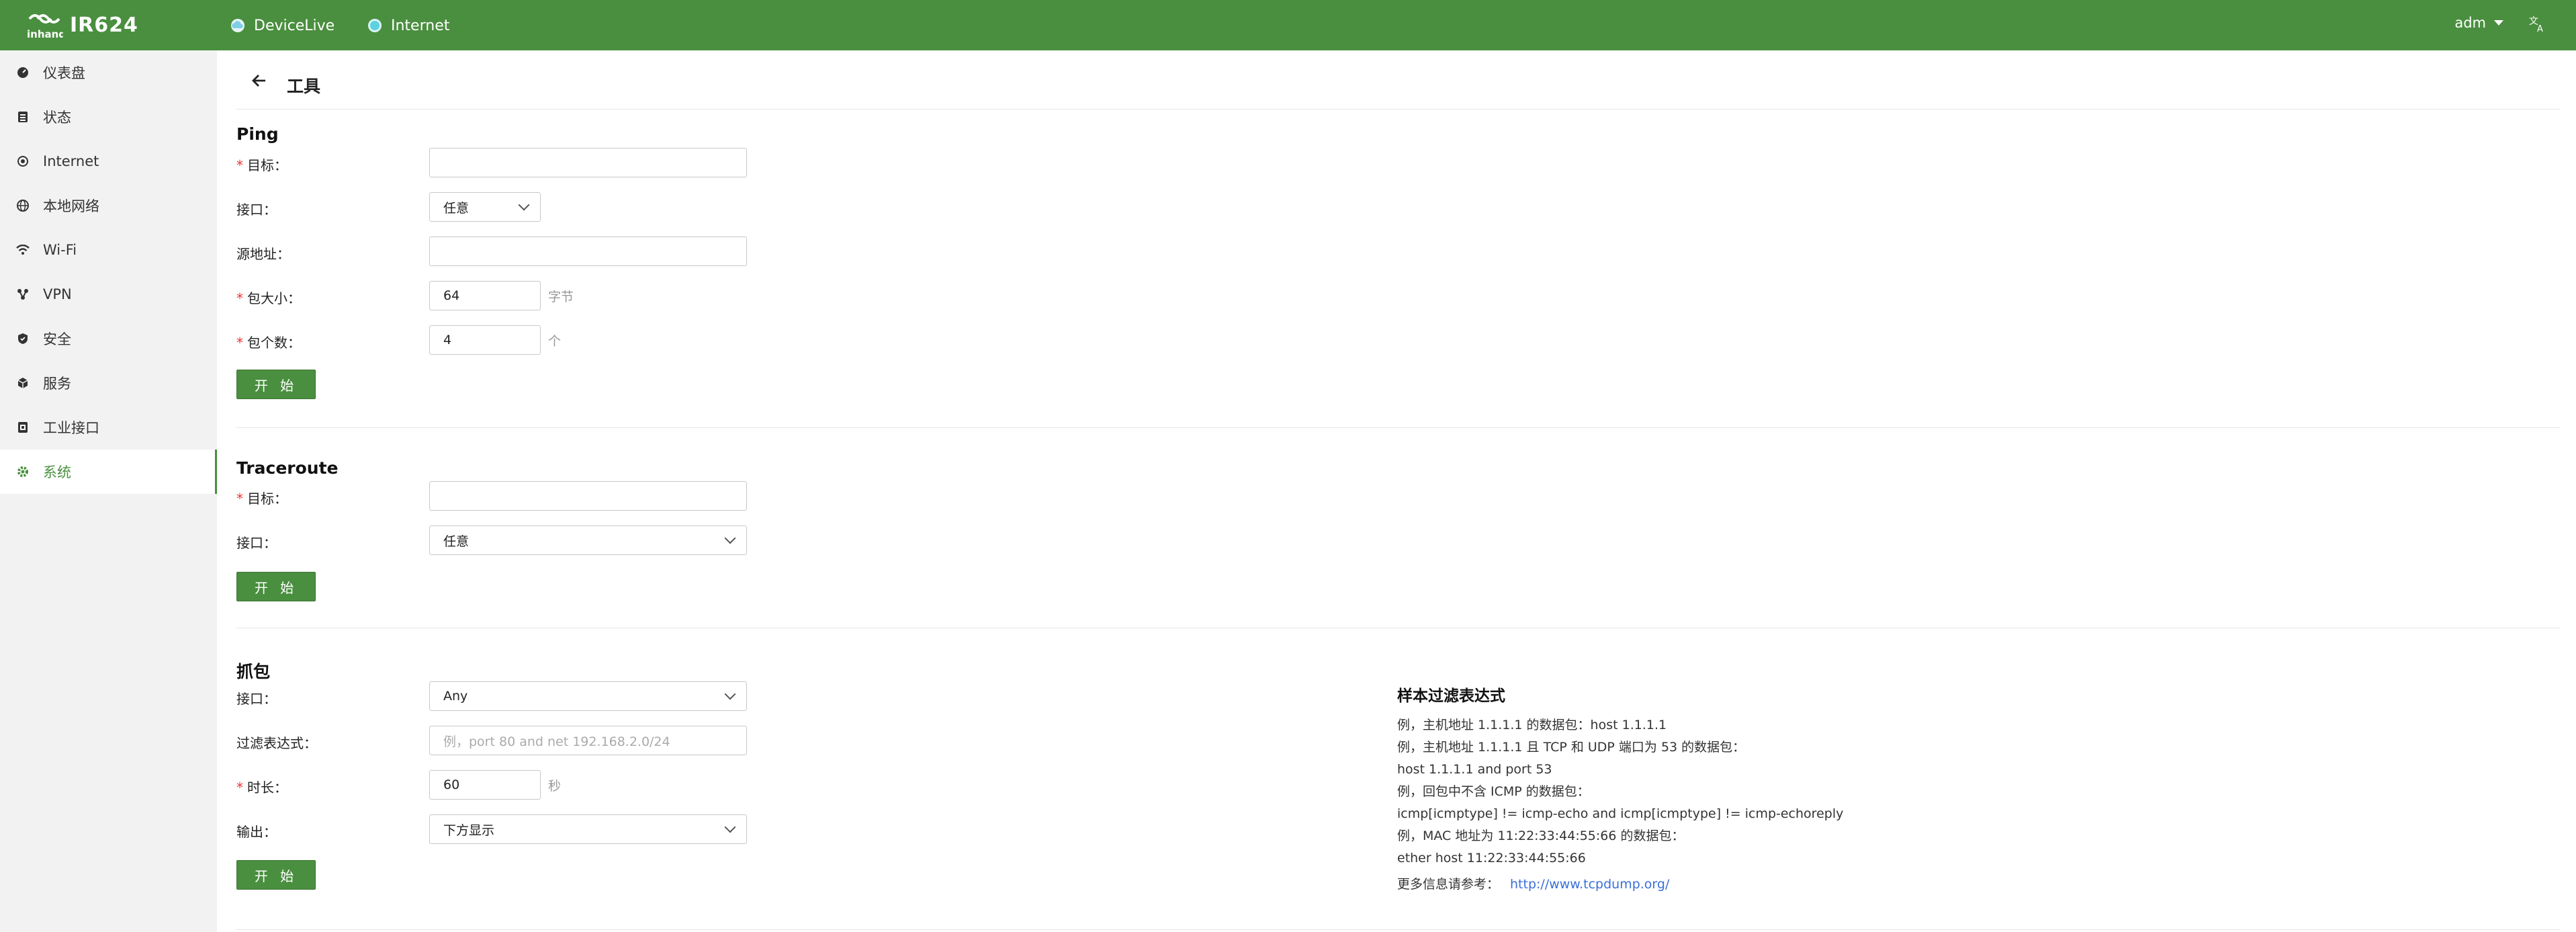  I want to click on sidebar-item-wifi: Wi-Fi, so click(109, 250).